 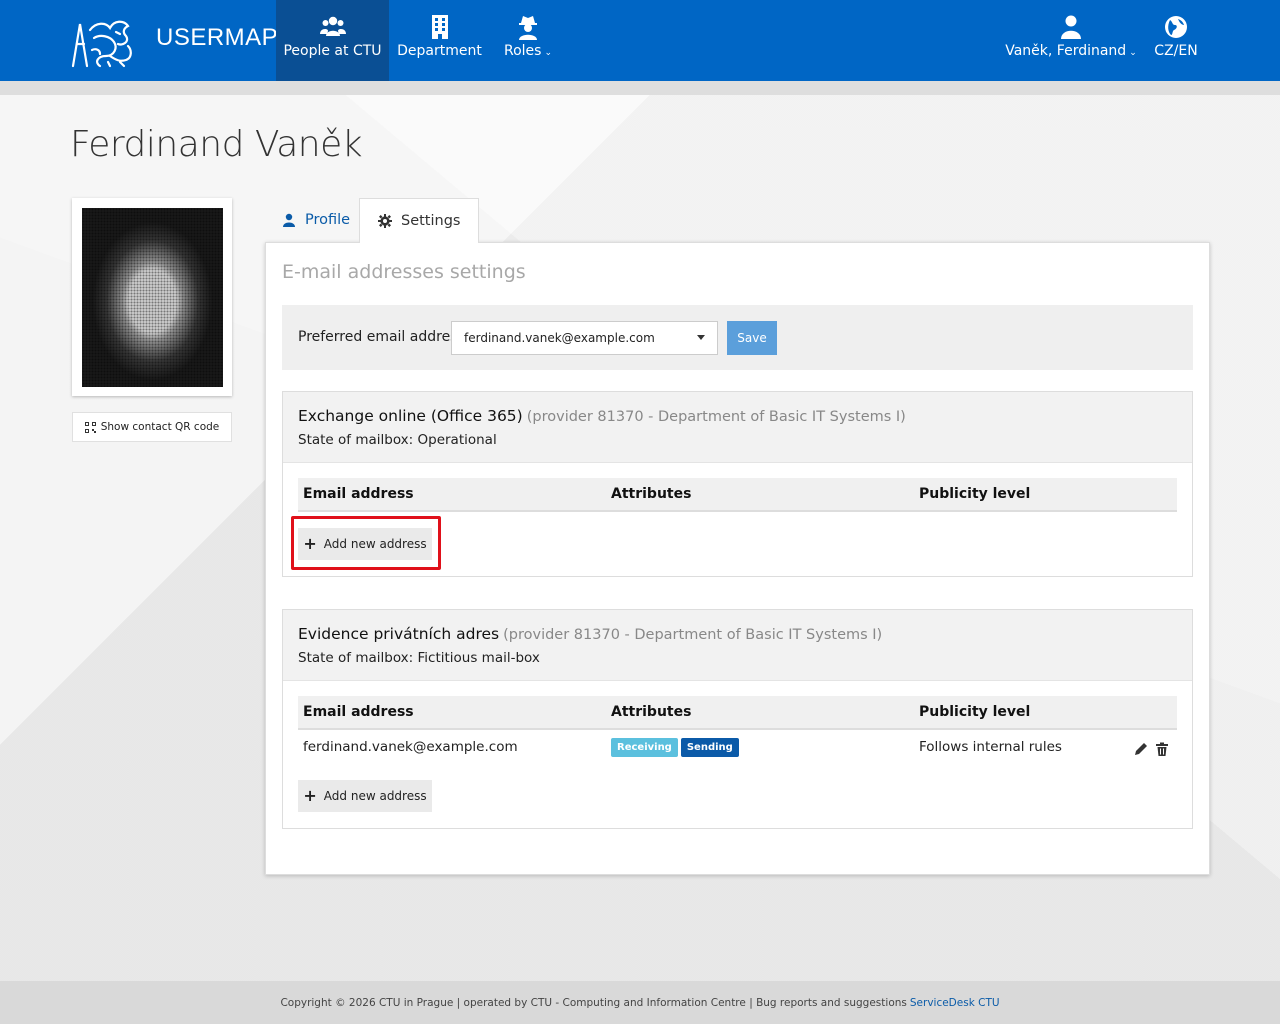 What do you see at coordinates (419, 658) in the screenshot?
I see `mailbox-state: State of mailbox: Fictitious mail-box` at bounding box center [419, 658].